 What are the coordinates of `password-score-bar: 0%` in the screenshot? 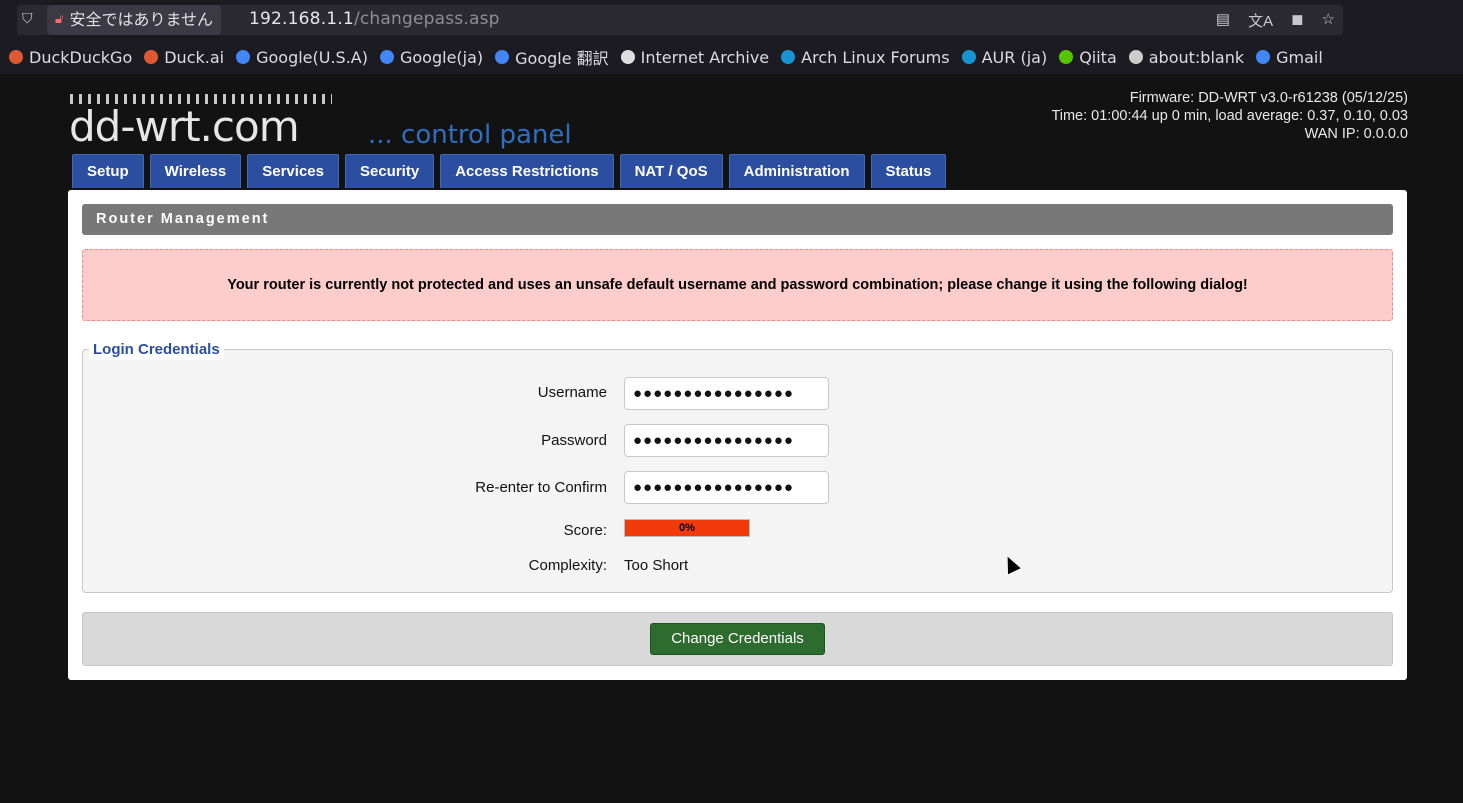 It's located at (687, 528).